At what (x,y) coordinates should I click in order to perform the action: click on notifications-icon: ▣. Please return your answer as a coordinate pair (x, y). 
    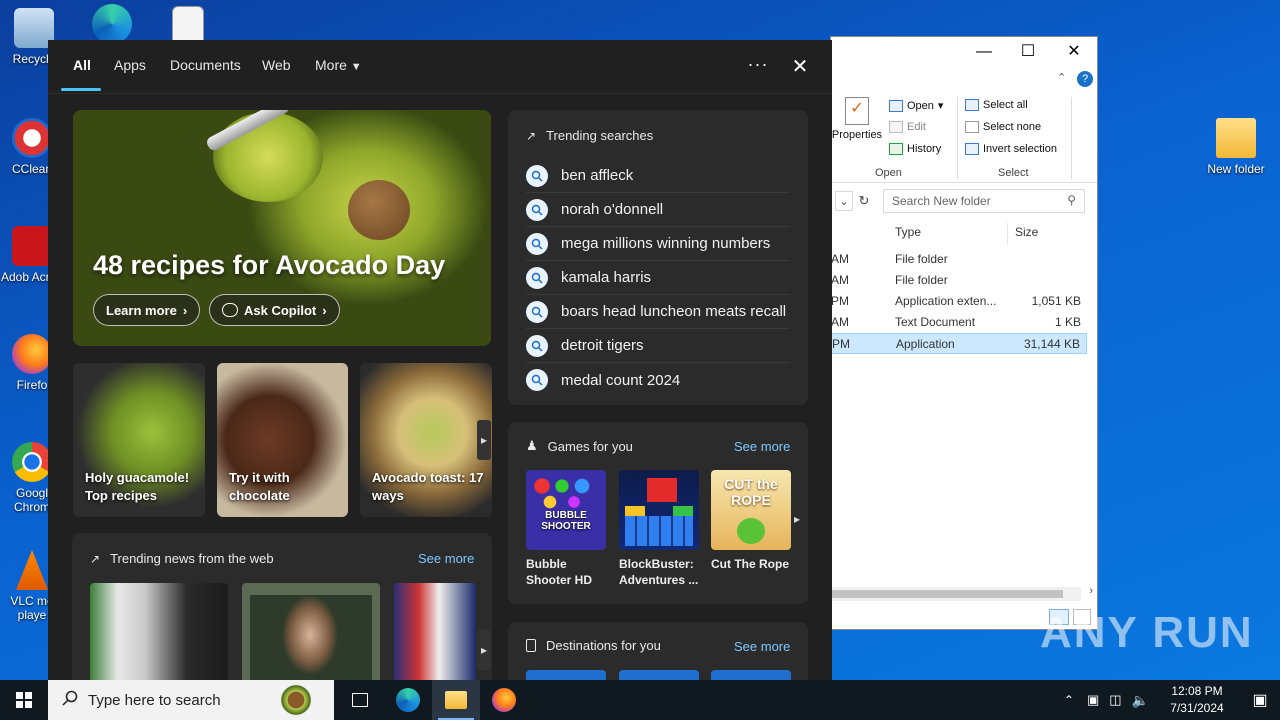
    Looking at the image, I should click on (1260, 700).